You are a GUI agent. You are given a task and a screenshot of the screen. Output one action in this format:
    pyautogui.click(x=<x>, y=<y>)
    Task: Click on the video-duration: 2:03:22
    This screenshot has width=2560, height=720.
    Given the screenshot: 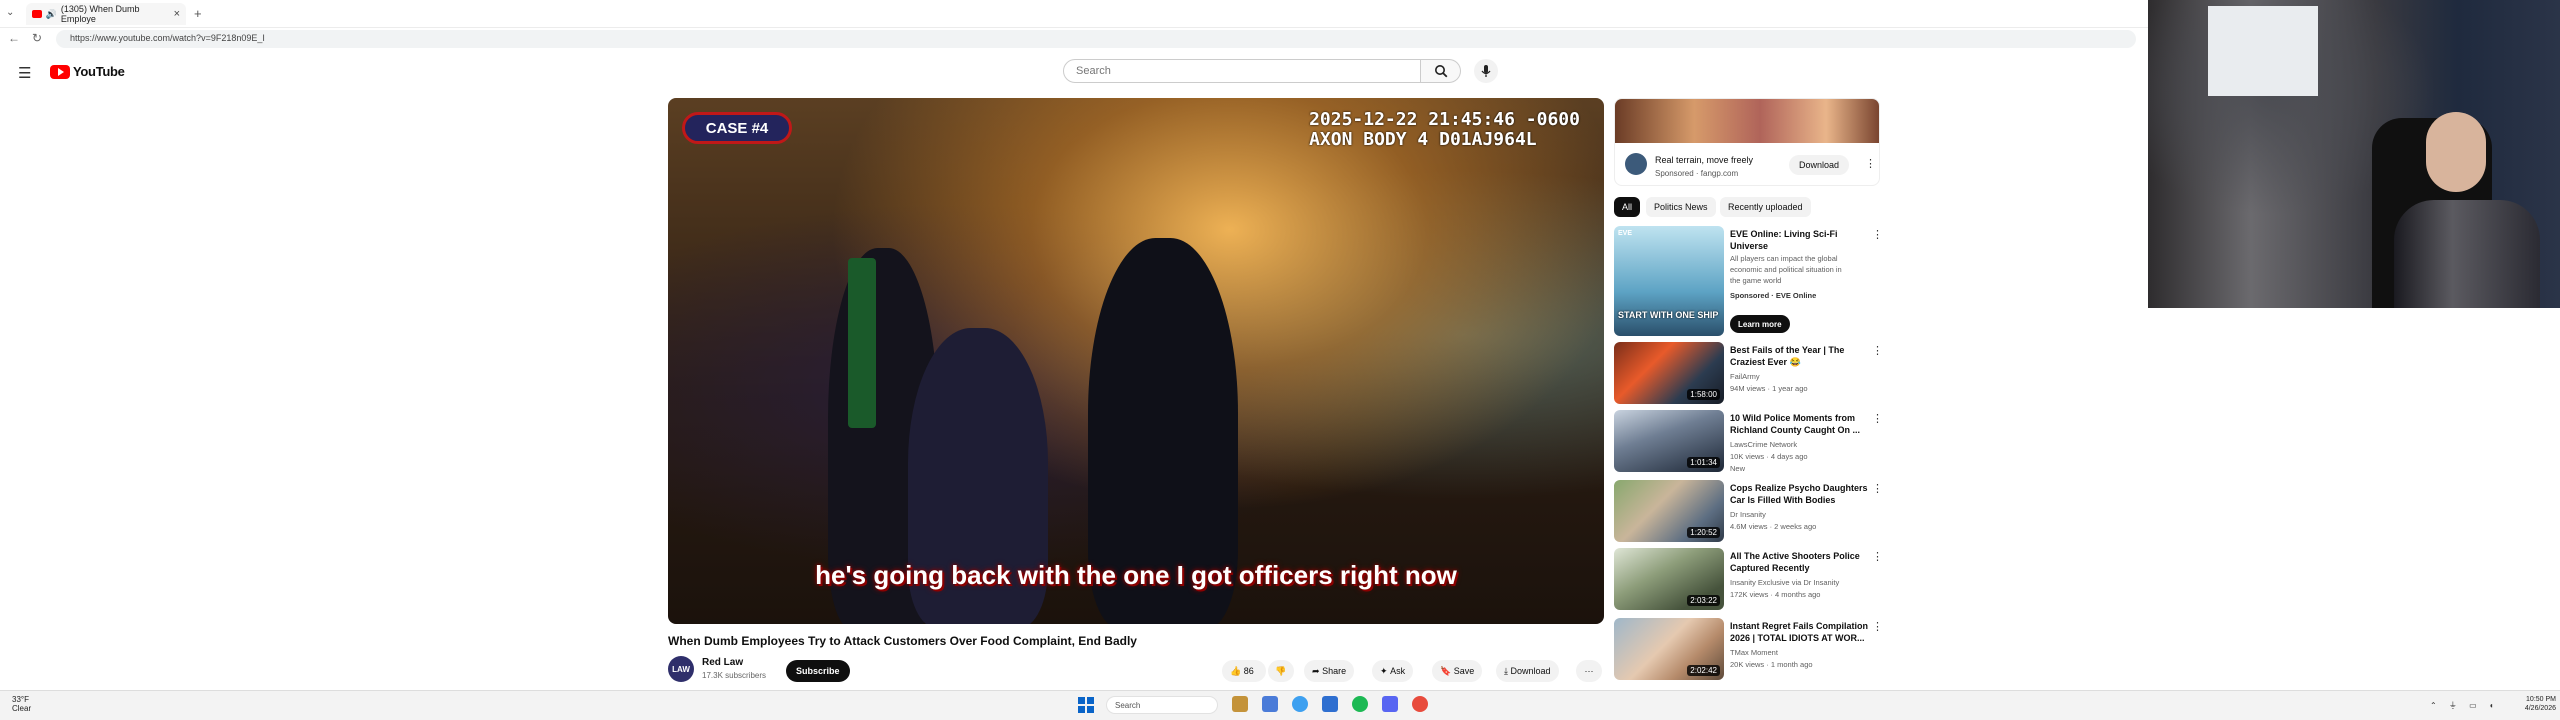 What is the action you would take?
    pyautogui.click(x=1703, y=600)
    